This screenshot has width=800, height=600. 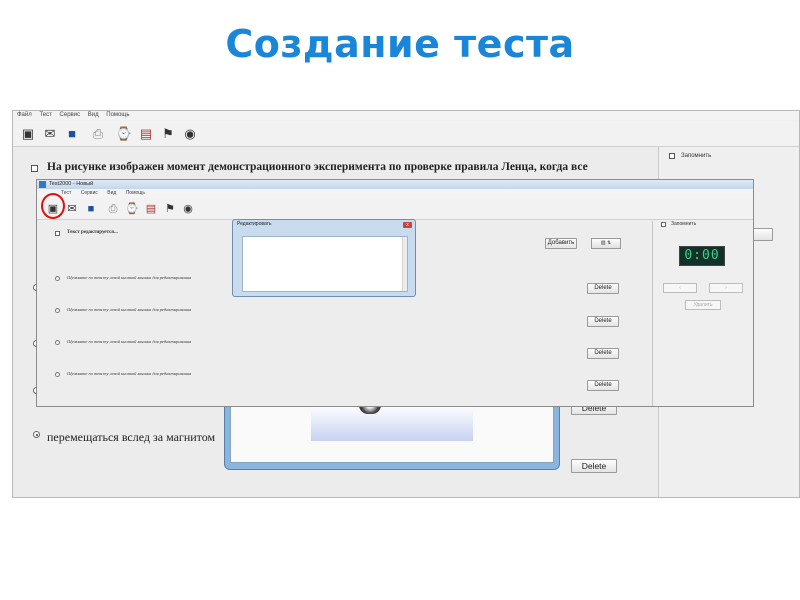 What do you see at coordinates (726, 288) in the screenshot?
I see `disabled-button: ›` at bounding box center [726, 288].